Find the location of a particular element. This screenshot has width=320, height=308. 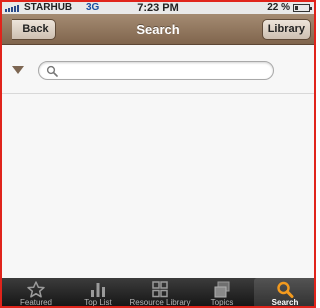

status-bar: STARHUB 3G 7:23 PM 22 % is located at coordinates (158, 8).